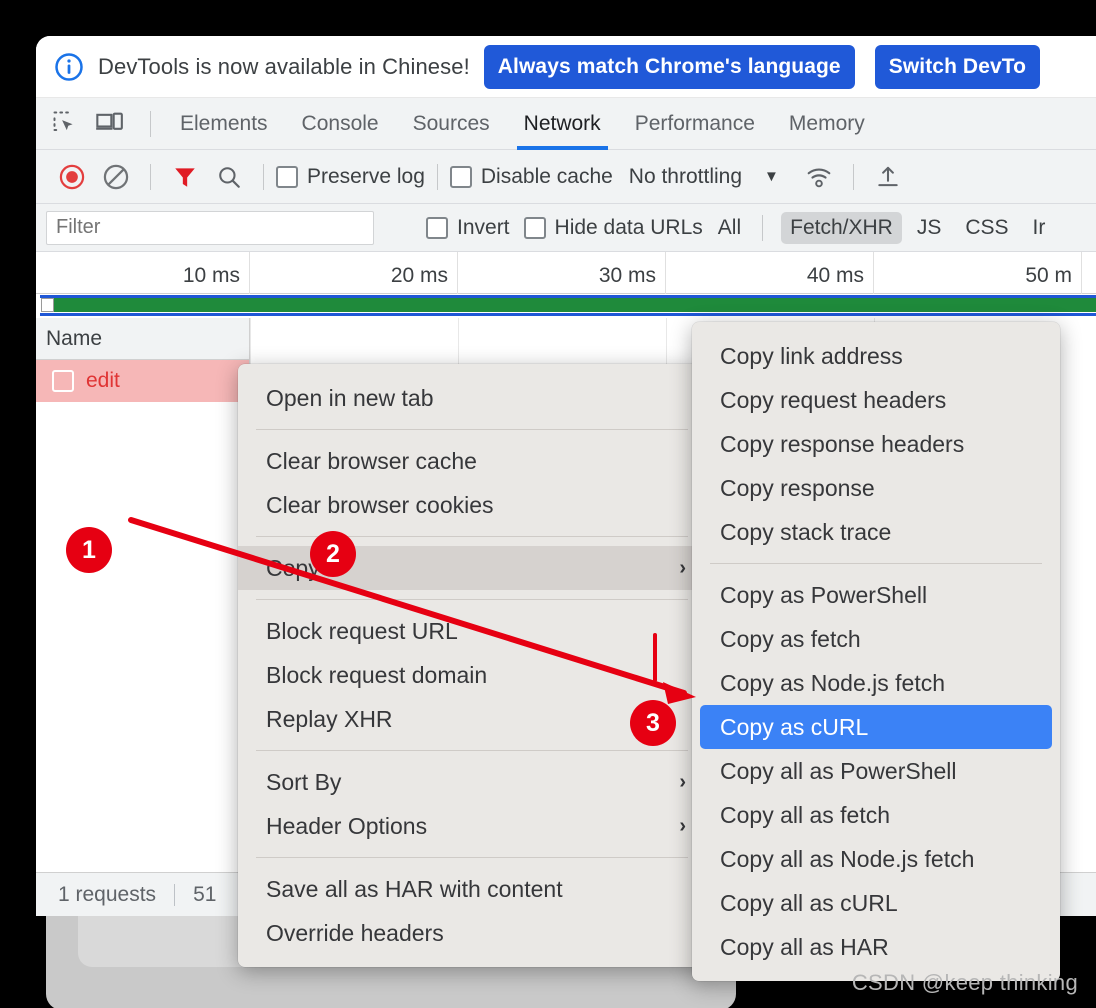 This screenshot has width=1096, height=1008. I want to click on tab-performance: Performance, so click(695, 124).